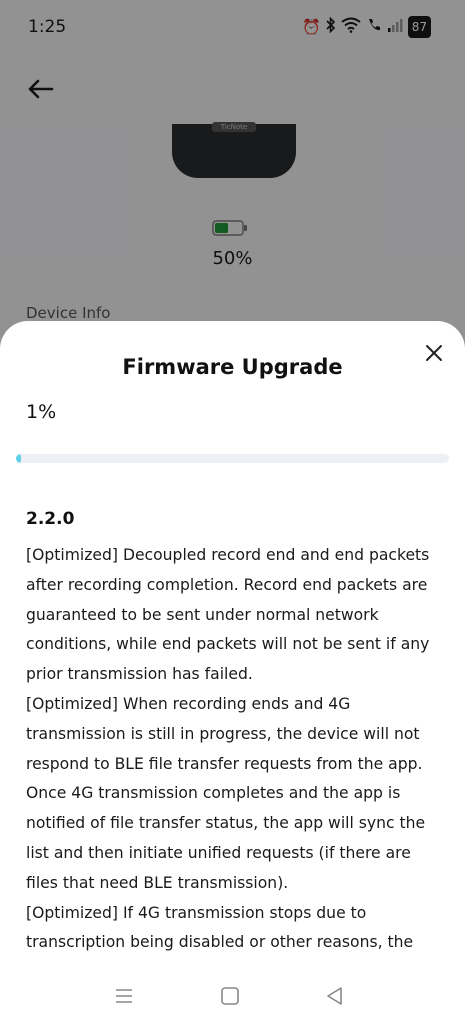 This screenshot has height=1024, width=465. I want to click on close-icon, so click(434, 353).